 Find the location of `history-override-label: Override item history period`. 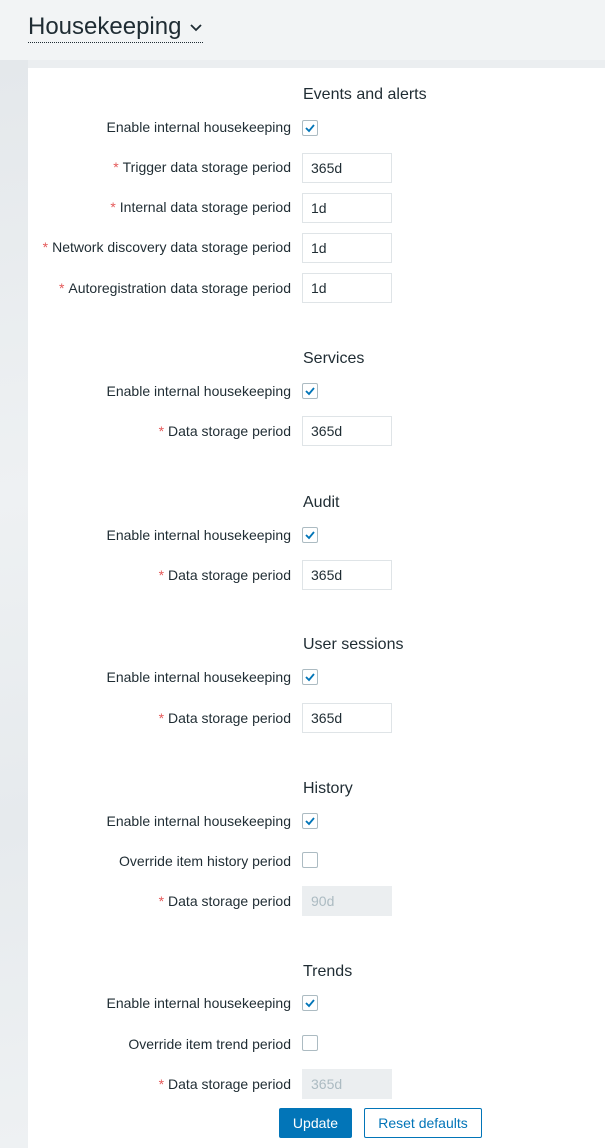

history-override-label: Override item history period is located at coordinates (205, 861).